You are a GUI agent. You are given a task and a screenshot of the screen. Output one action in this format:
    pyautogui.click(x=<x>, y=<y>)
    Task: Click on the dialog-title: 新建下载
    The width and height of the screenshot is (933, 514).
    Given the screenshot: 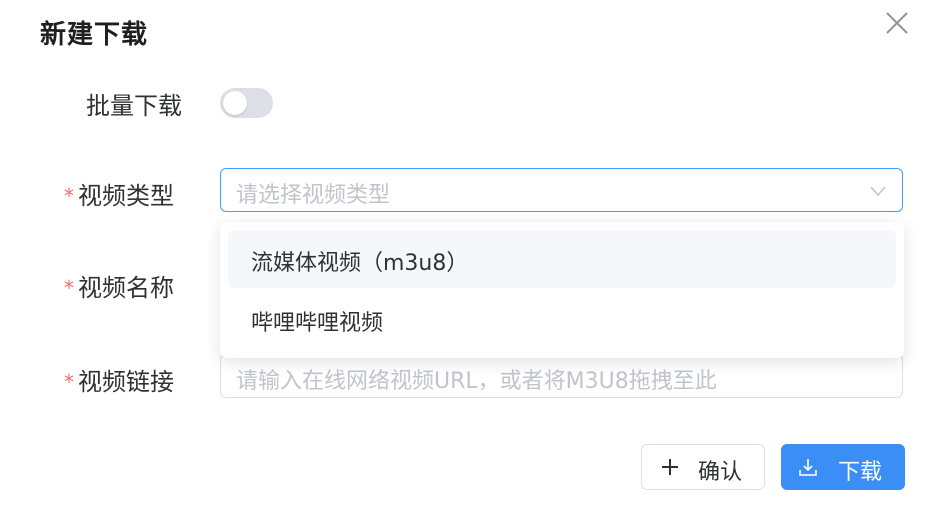 What is the action you would take?
    pyautogui.click(x=94, y=35)
    